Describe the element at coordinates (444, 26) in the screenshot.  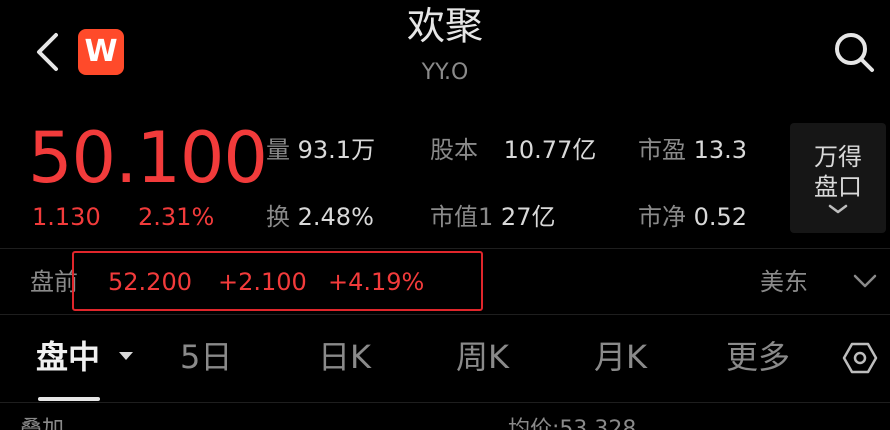
I see `stock-name: 欢聚` at that location.